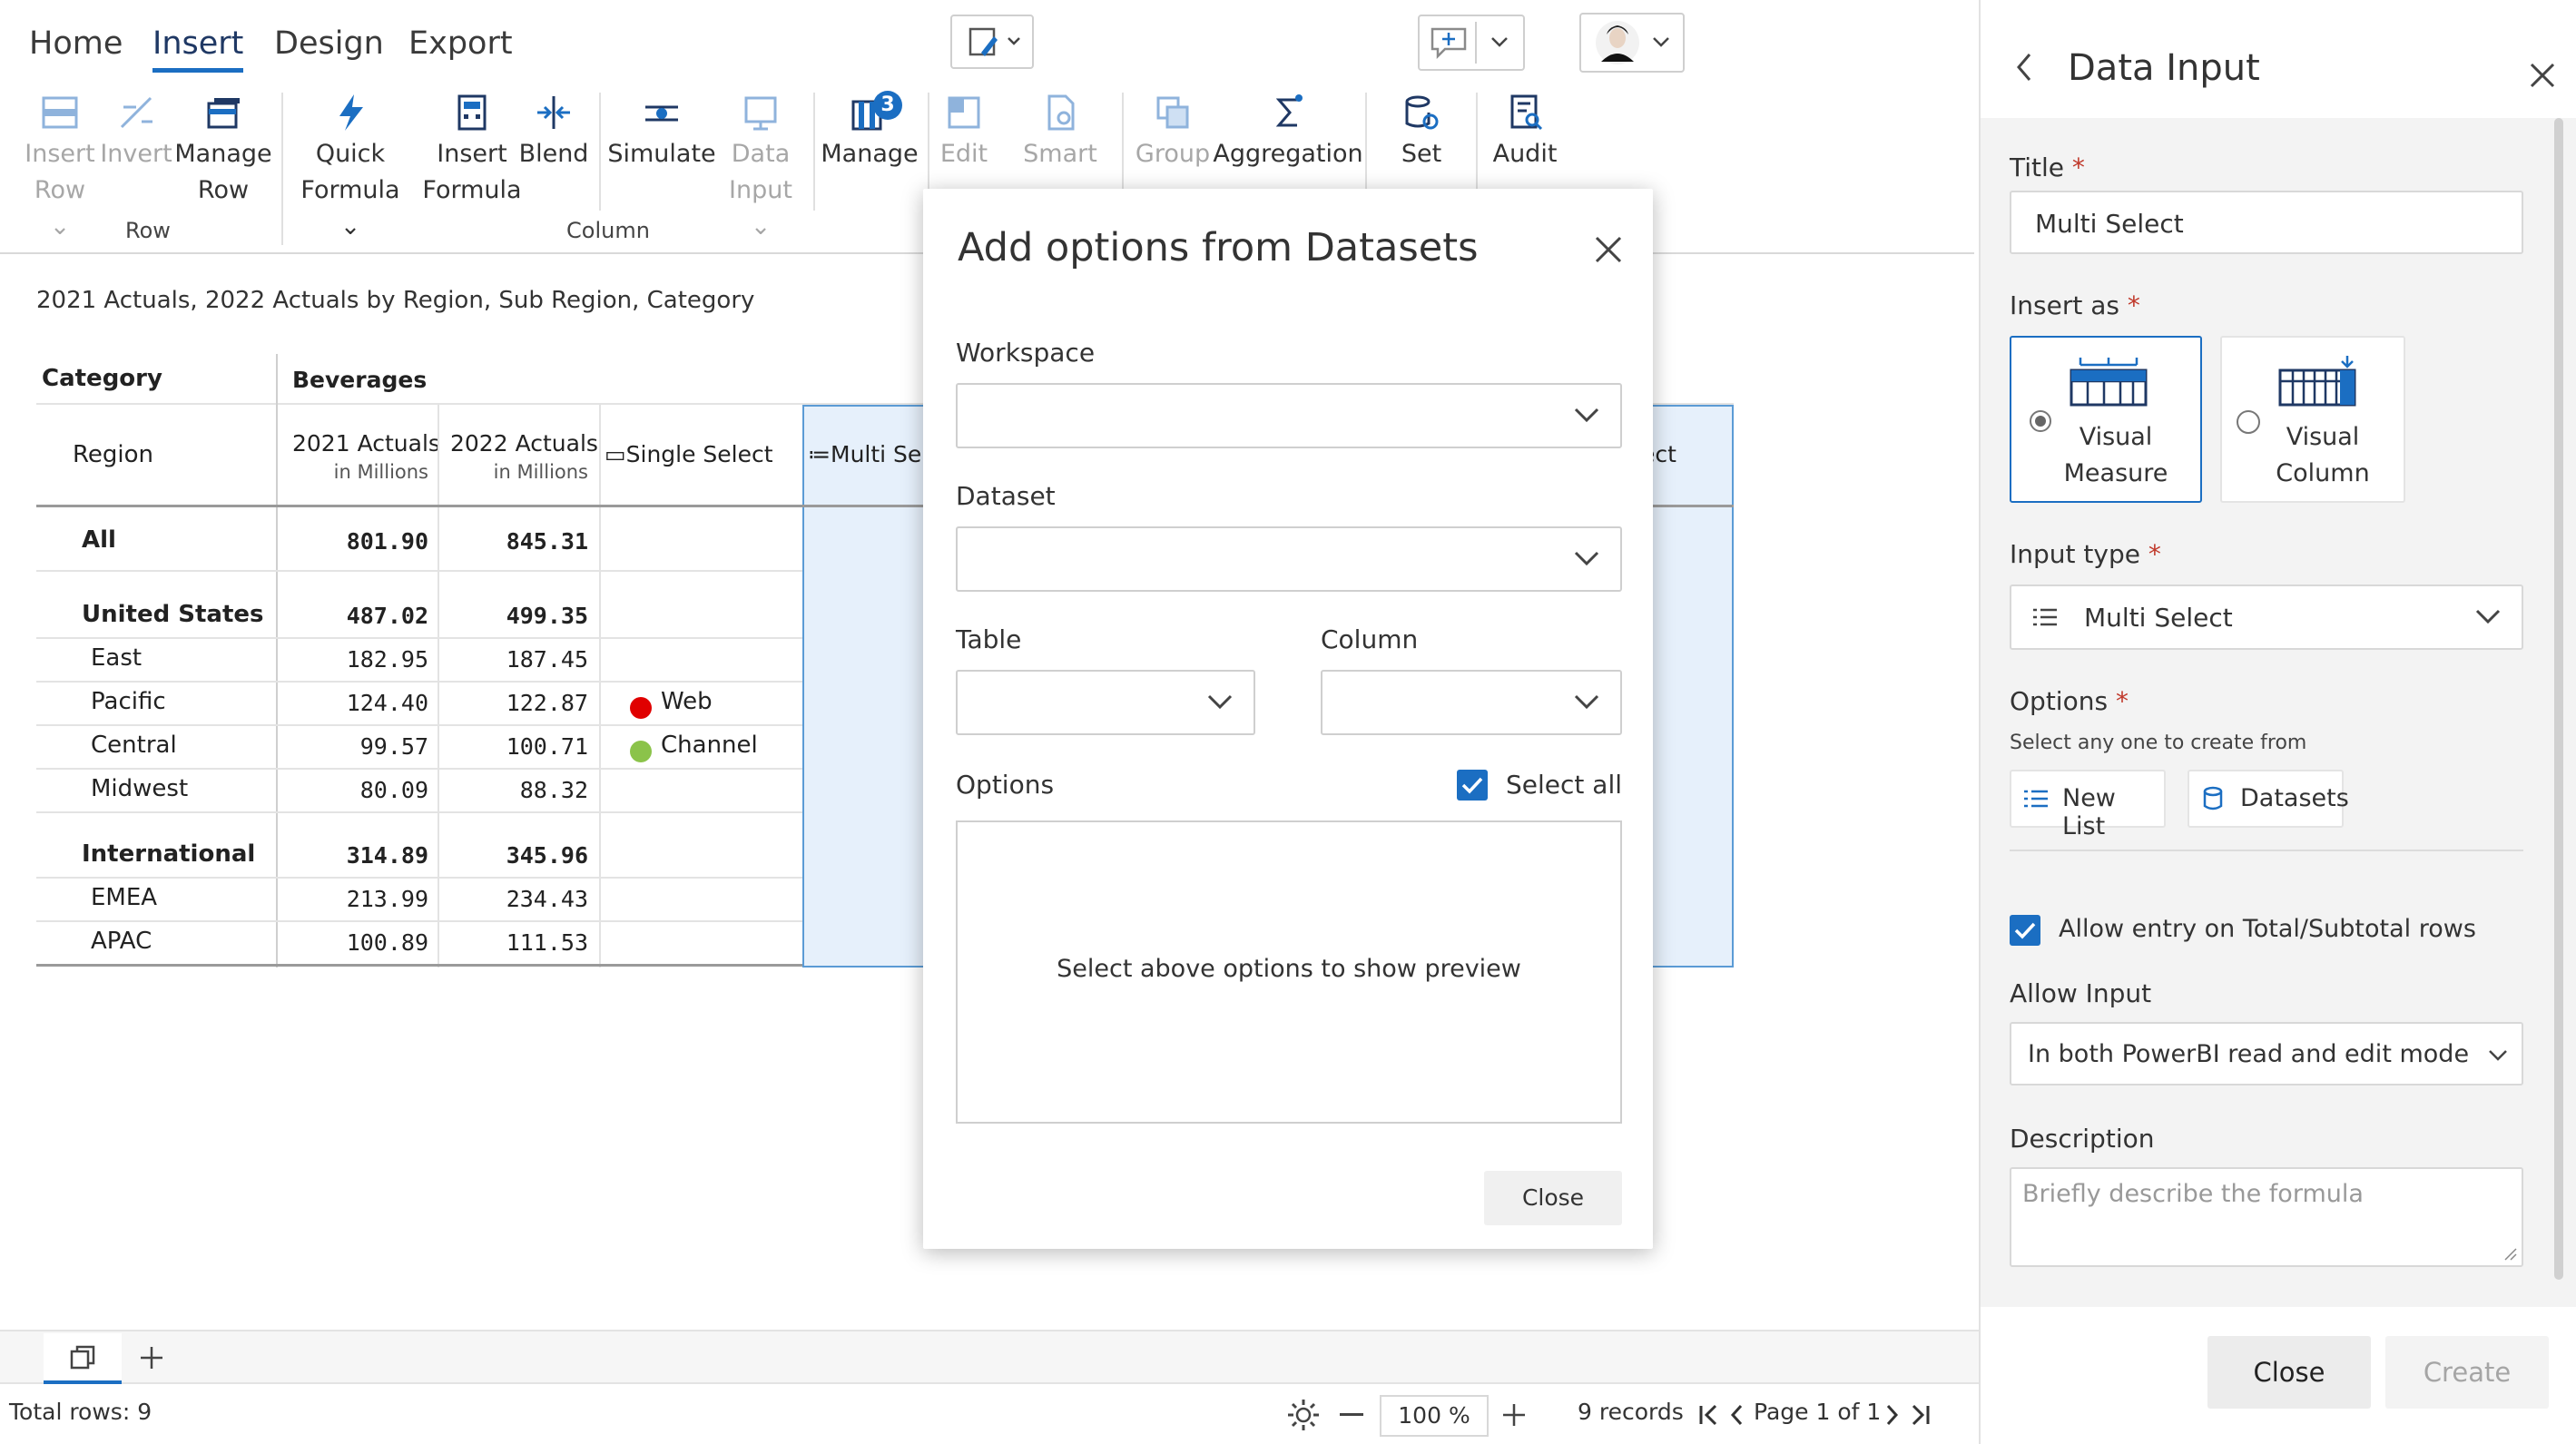 The height and width of the screenshot is (1444, 2576). I want to click on allow-input-select: In both PowerBI read and edit mode, so click(2266, 1053).